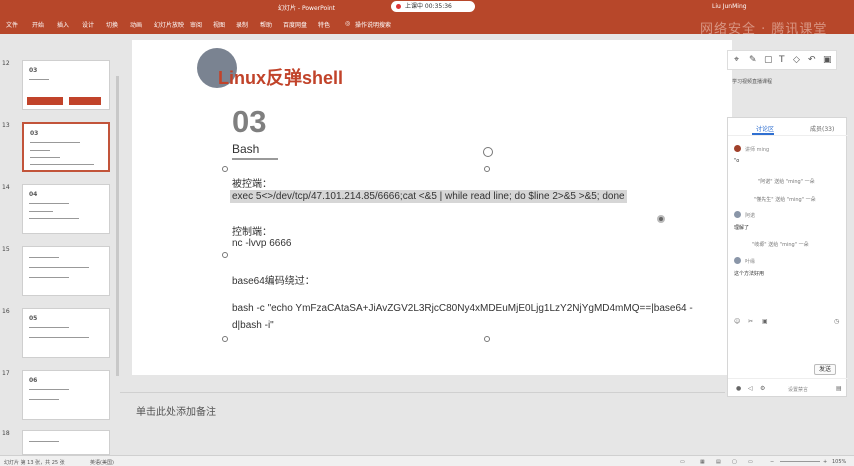 This screenshot has height=466, width=854. Describe the element at coordinates (66, 85) in the screenshot. I see `slide-thumbnail-12: 03` at that location.